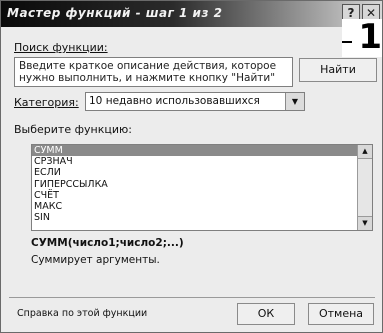 This screenshot has width=383, height=333. Describe the element at coordinates (294, 101) in the screenshot. I see `chevron-down-icon: ▼` at that location.